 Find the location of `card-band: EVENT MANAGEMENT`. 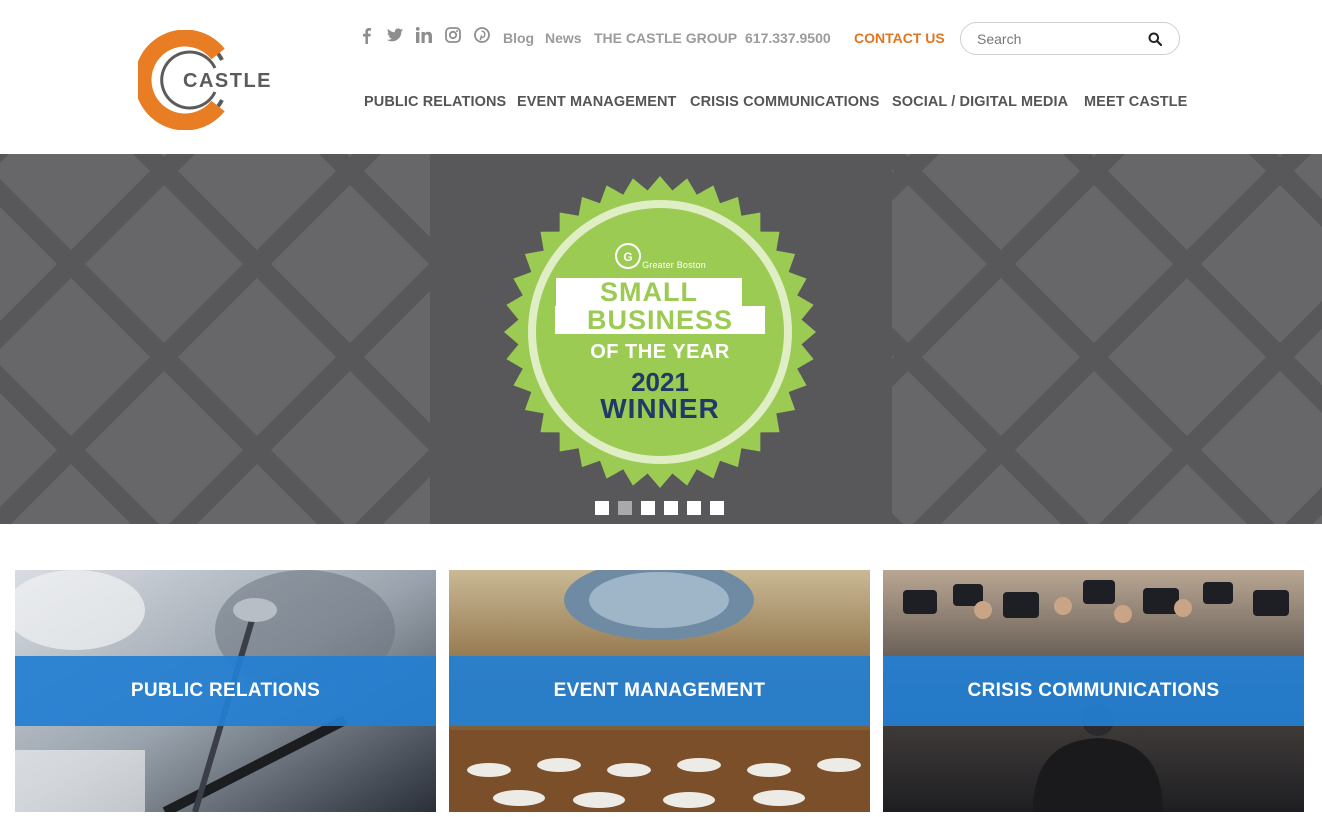

card-band: EVENT MANAGEMENT is located at coordinates (659, 691).